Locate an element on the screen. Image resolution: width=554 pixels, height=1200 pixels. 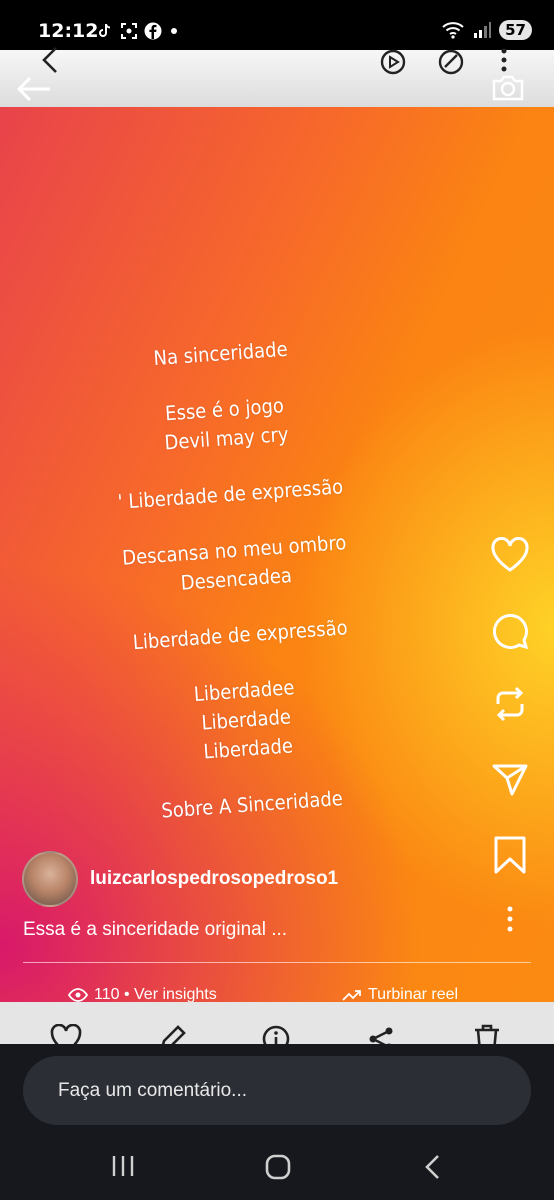
send-icon is located at coordinates (510, 780).